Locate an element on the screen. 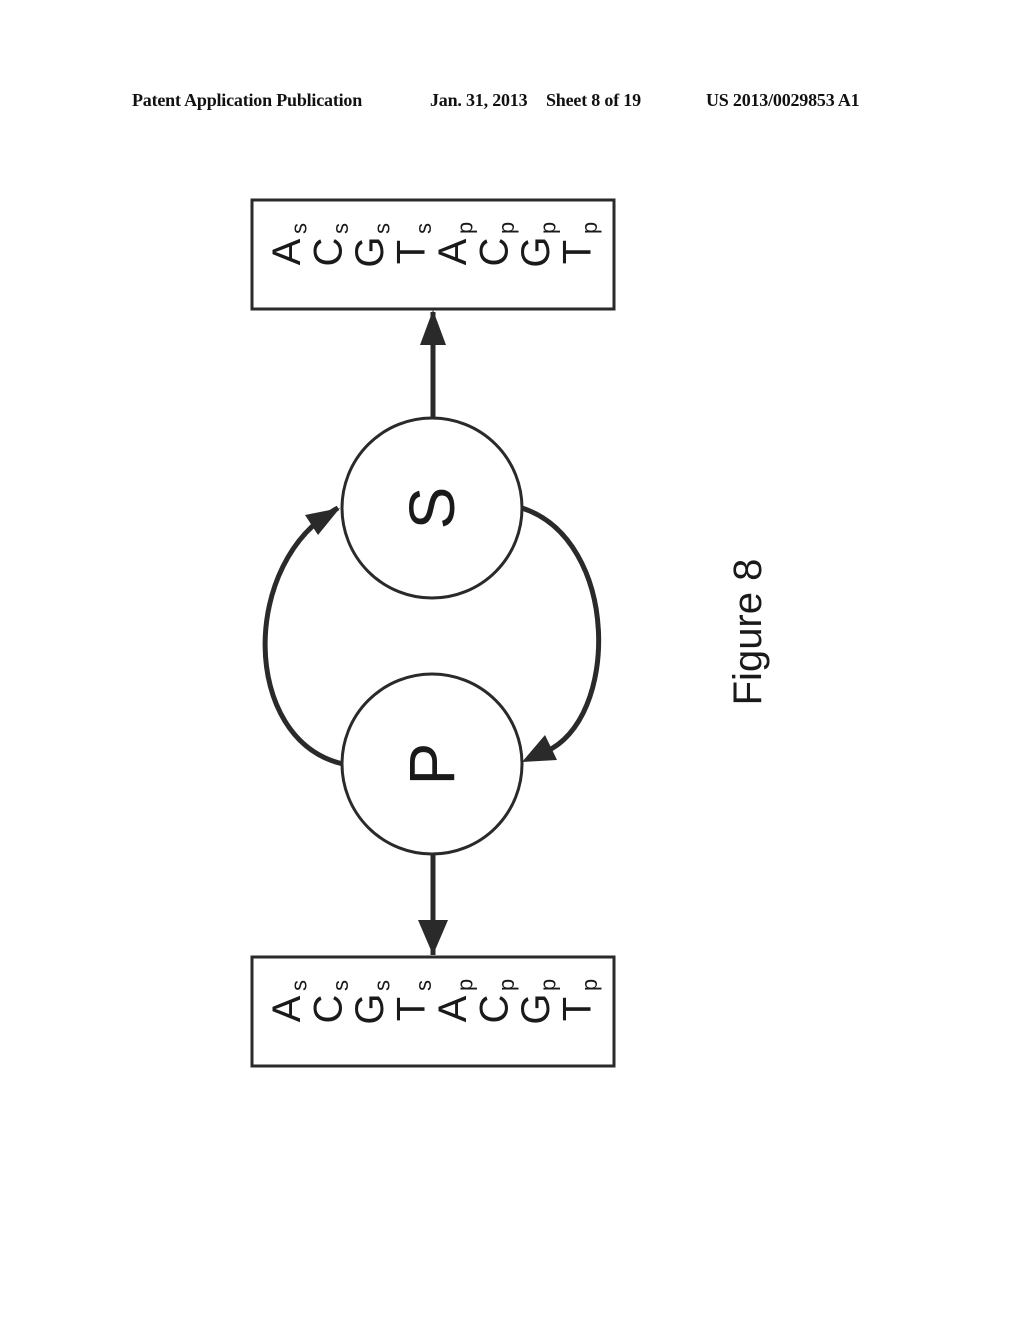 This screenshot has height=1320, width=1024. curved-arrow-p-to-s is located at coordinates (303, 636).